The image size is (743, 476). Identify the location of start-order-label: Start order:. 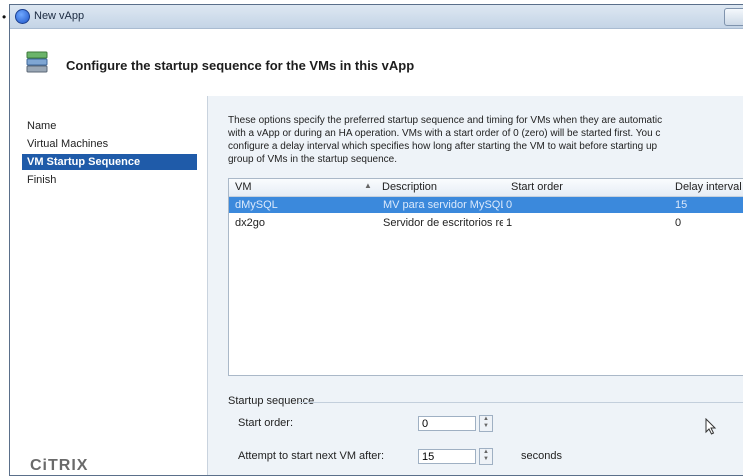
(266, 423).